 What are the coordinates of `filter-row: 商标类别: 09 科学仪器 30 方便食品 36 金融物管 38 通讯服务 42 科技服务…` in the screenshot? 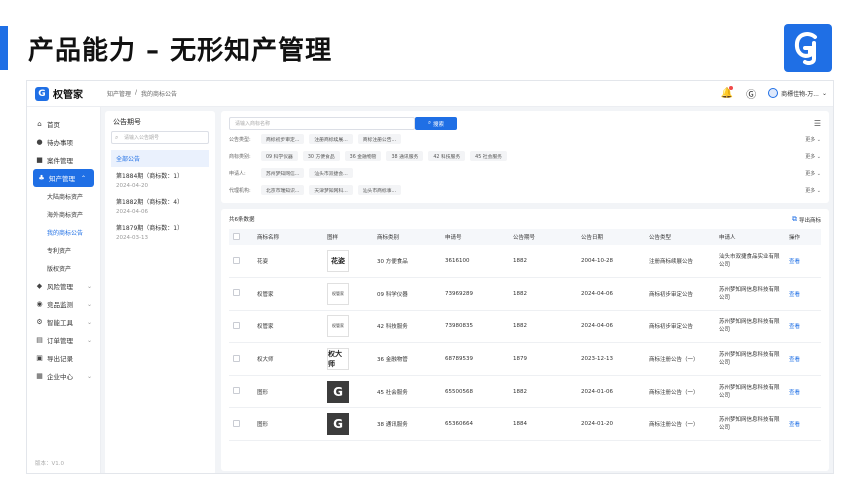 It's located at (525, 156).